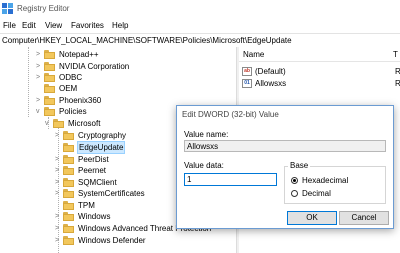  What do you see at coordinates (79, 54) in the screenshot?
I see `tree-node-label: Notepad++` at bounding box center [79, 54].